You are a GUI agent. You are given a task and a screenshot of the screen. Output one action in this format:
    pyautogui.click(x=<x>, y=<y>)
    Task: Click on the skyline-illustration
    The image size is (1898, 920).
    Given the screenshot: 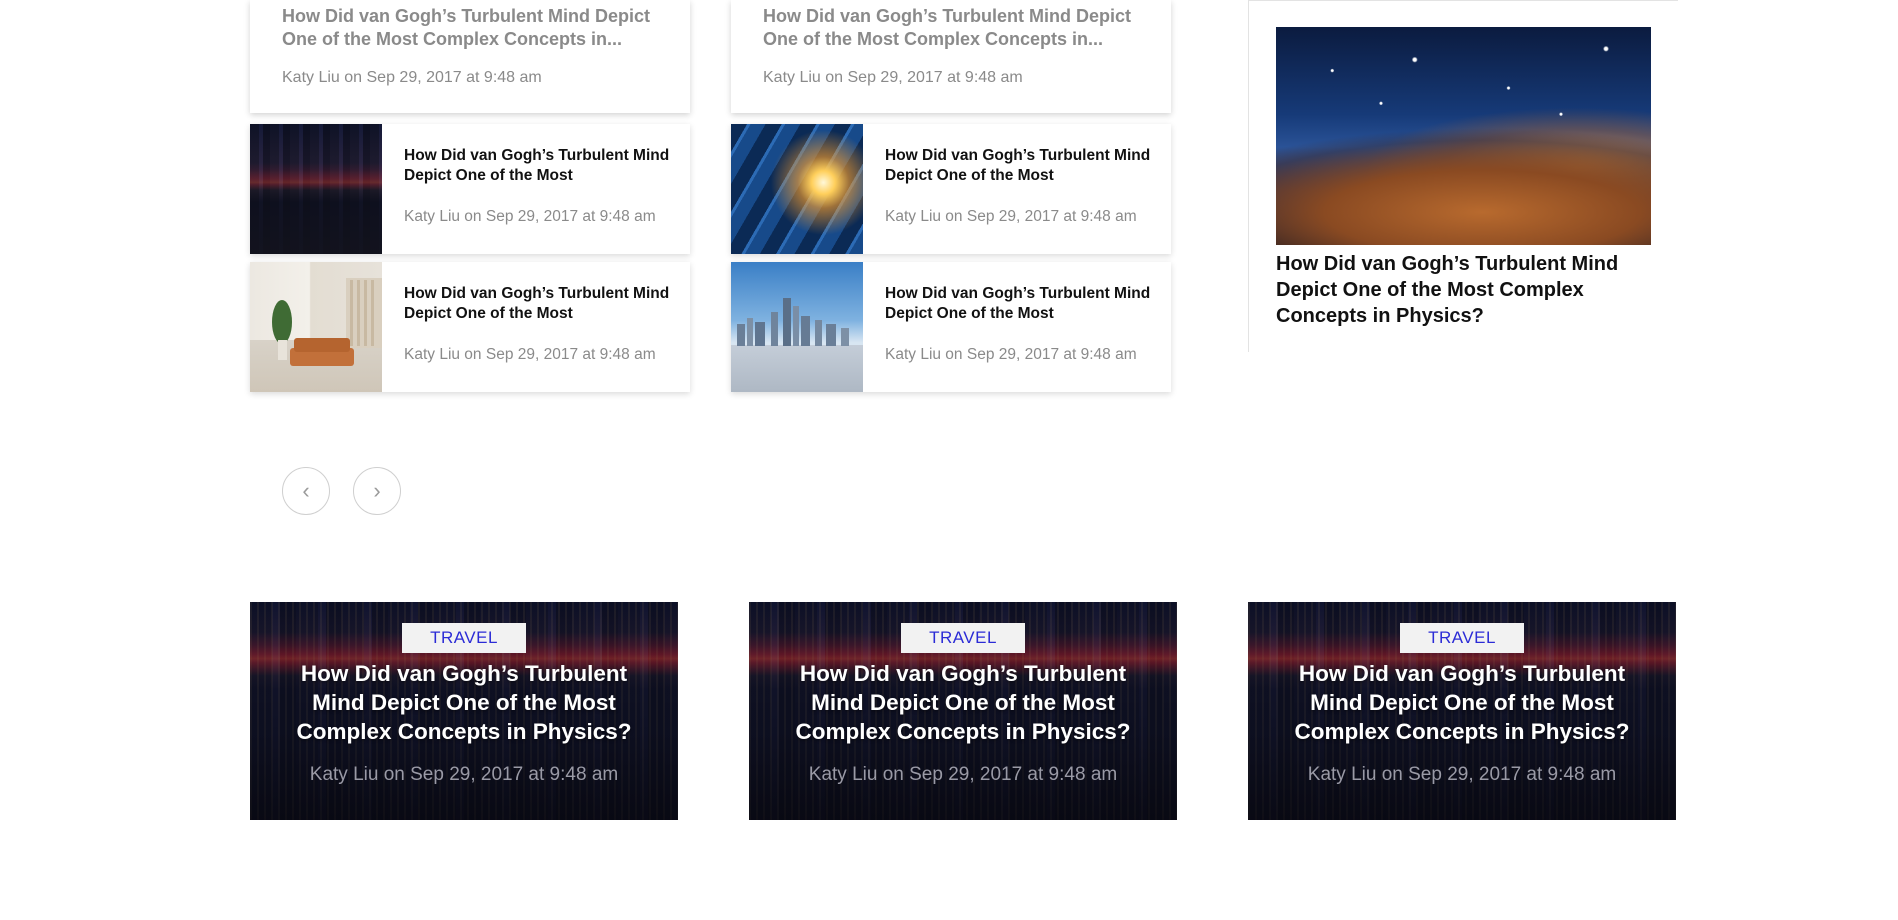 What is the action you would take?
    pyautogui.click(x=793, y=322)
    